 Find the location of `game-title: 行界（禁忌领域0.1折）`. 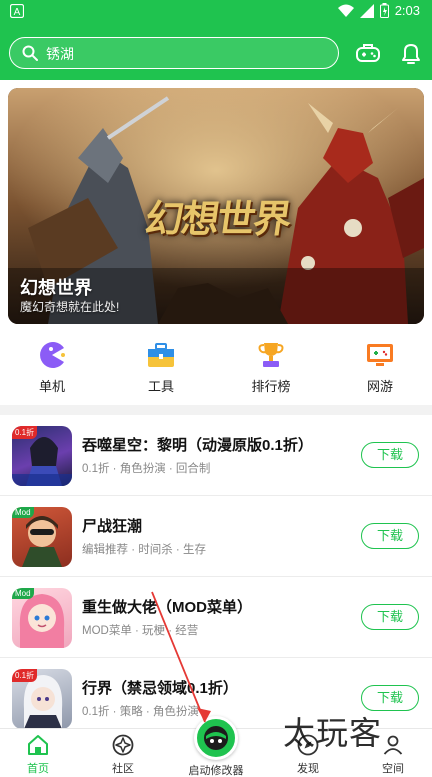

game-title: 行界（禁忌领域0.1折） is located at coordinates (160, 688).